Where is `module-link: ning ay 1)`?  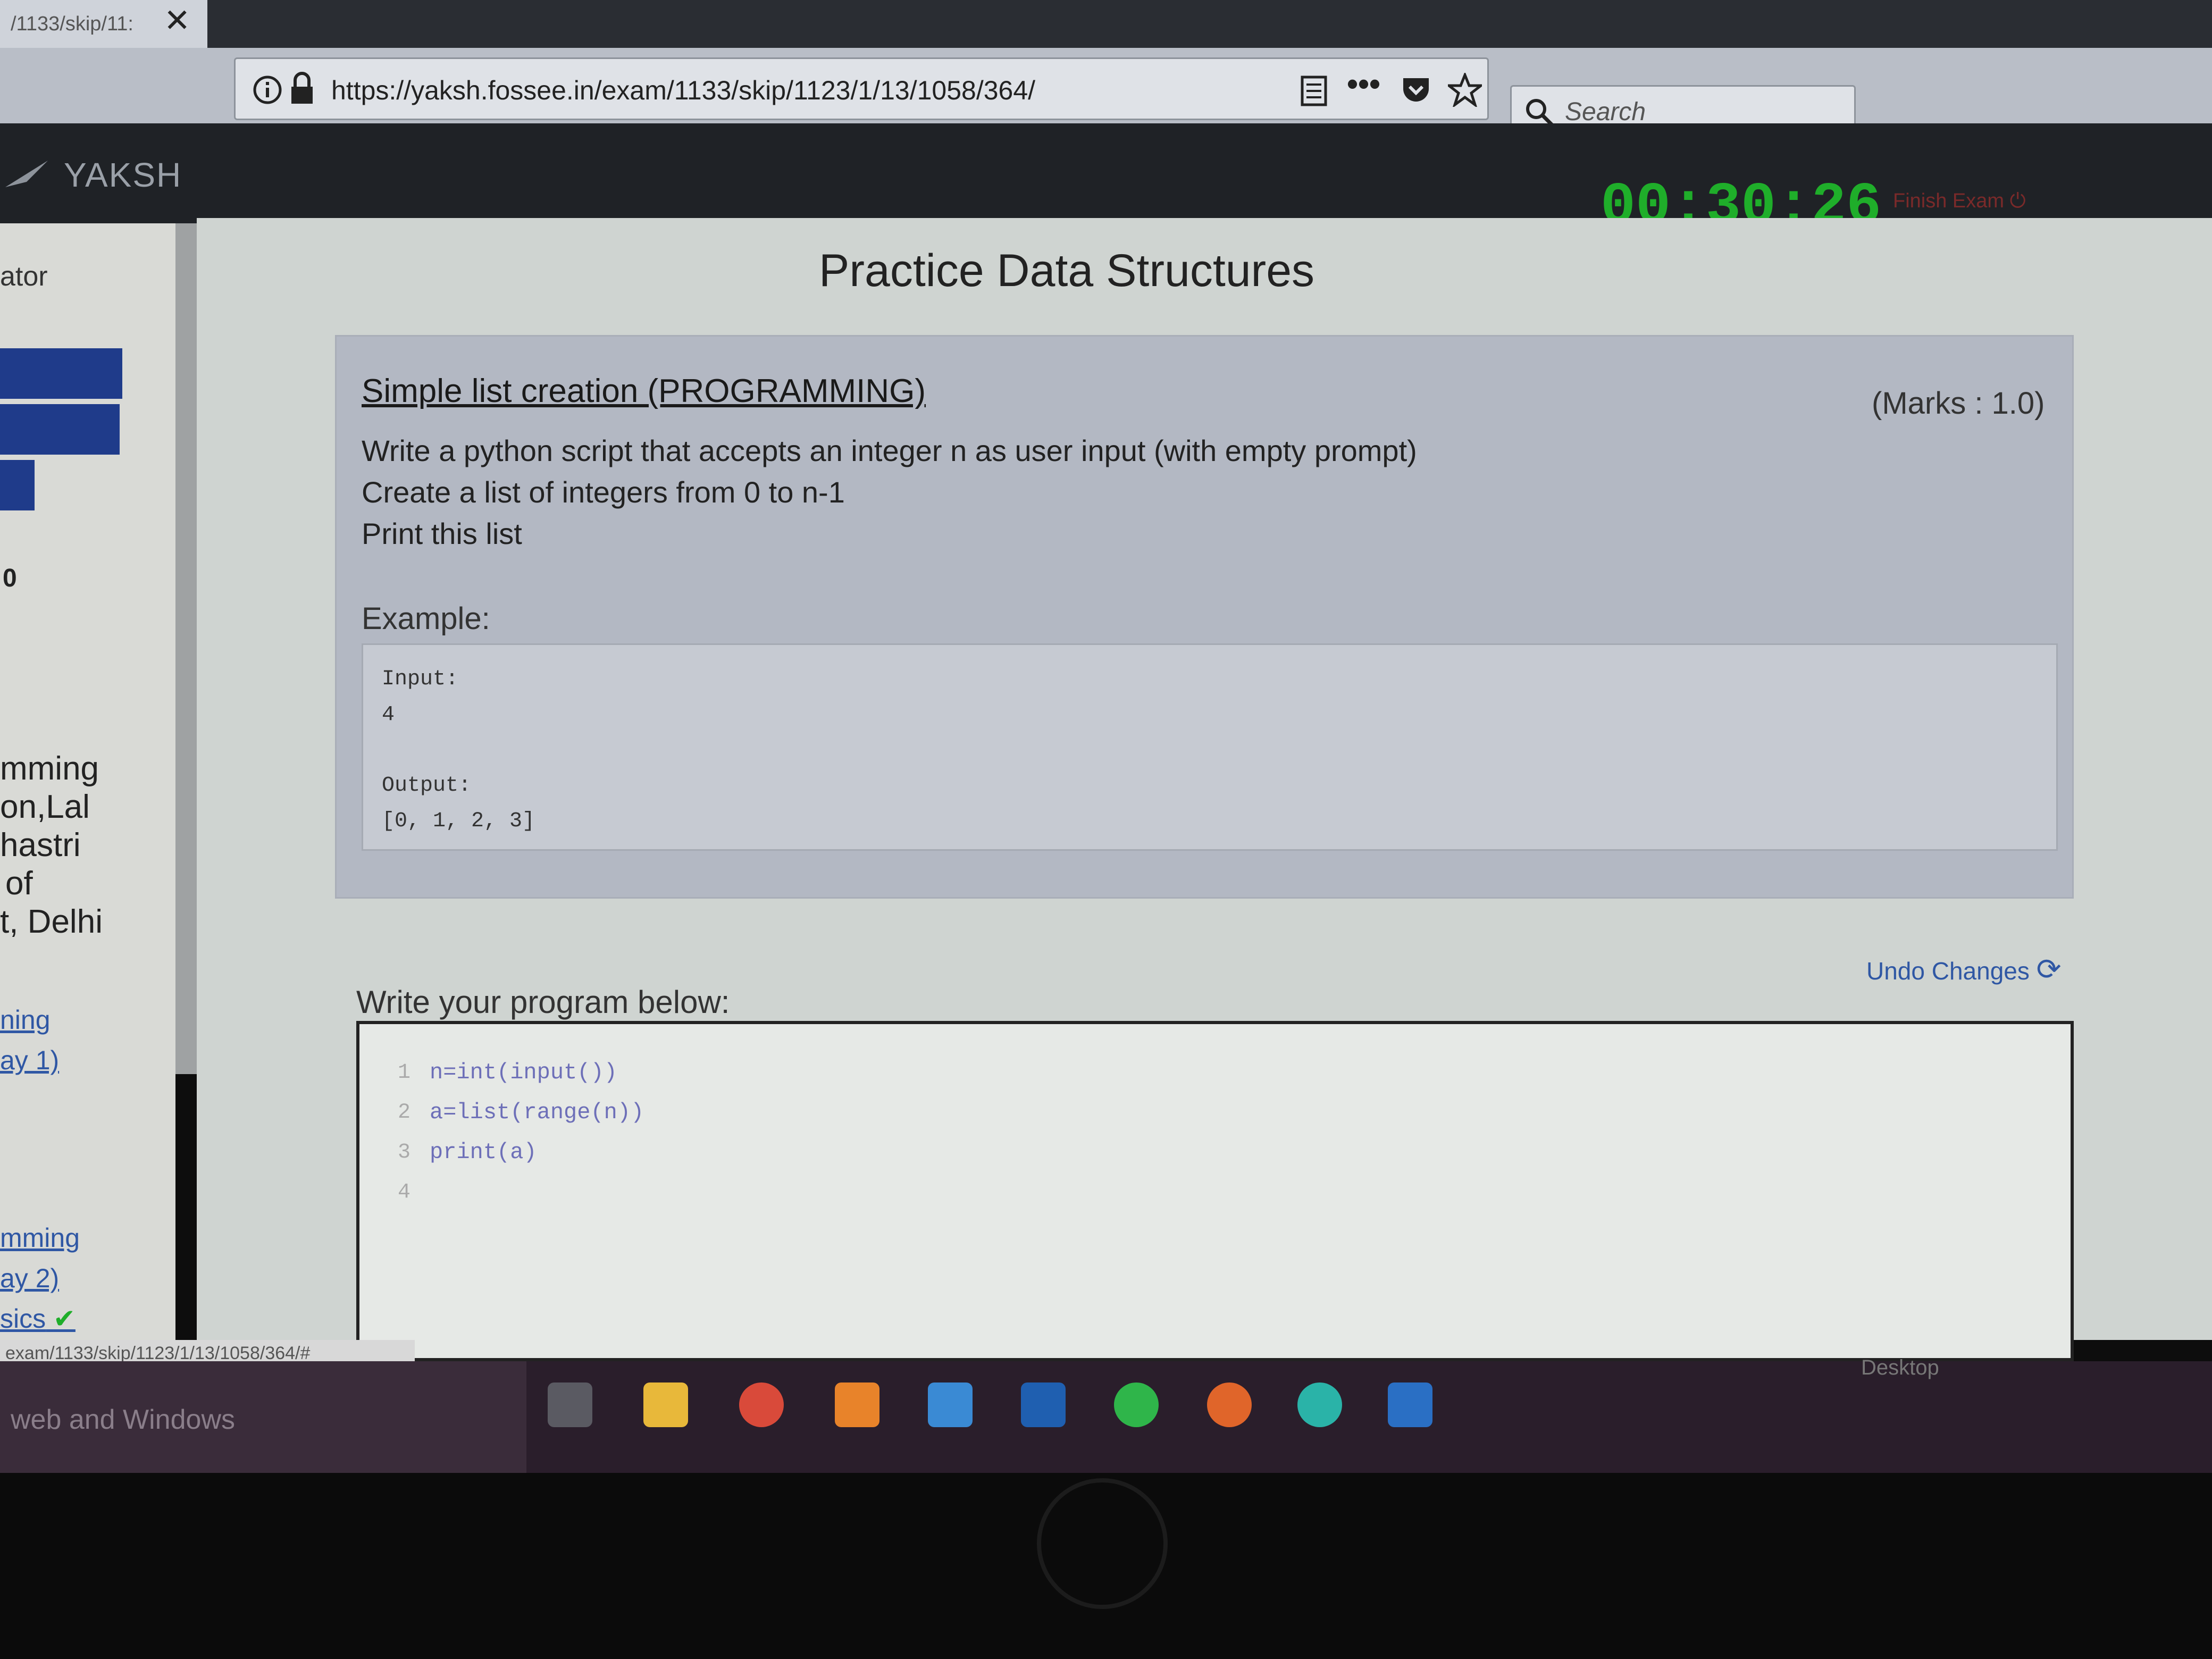 module-link: ning ay 1) is located at coordinates (29, 1040).